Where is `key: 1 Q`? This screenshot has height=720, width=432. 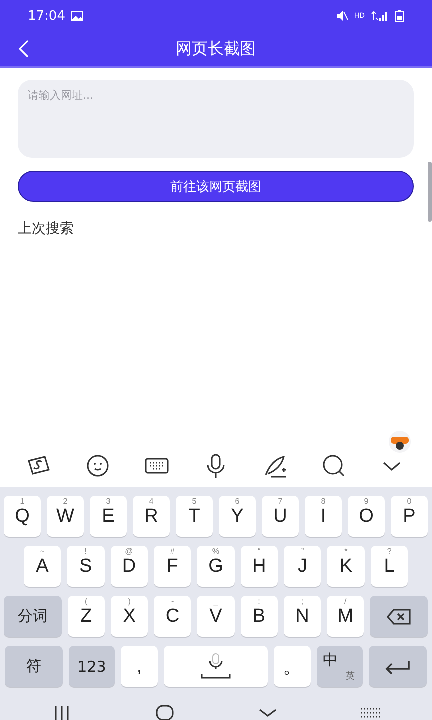 key: 1 Q is located at coordinates (22, 516).